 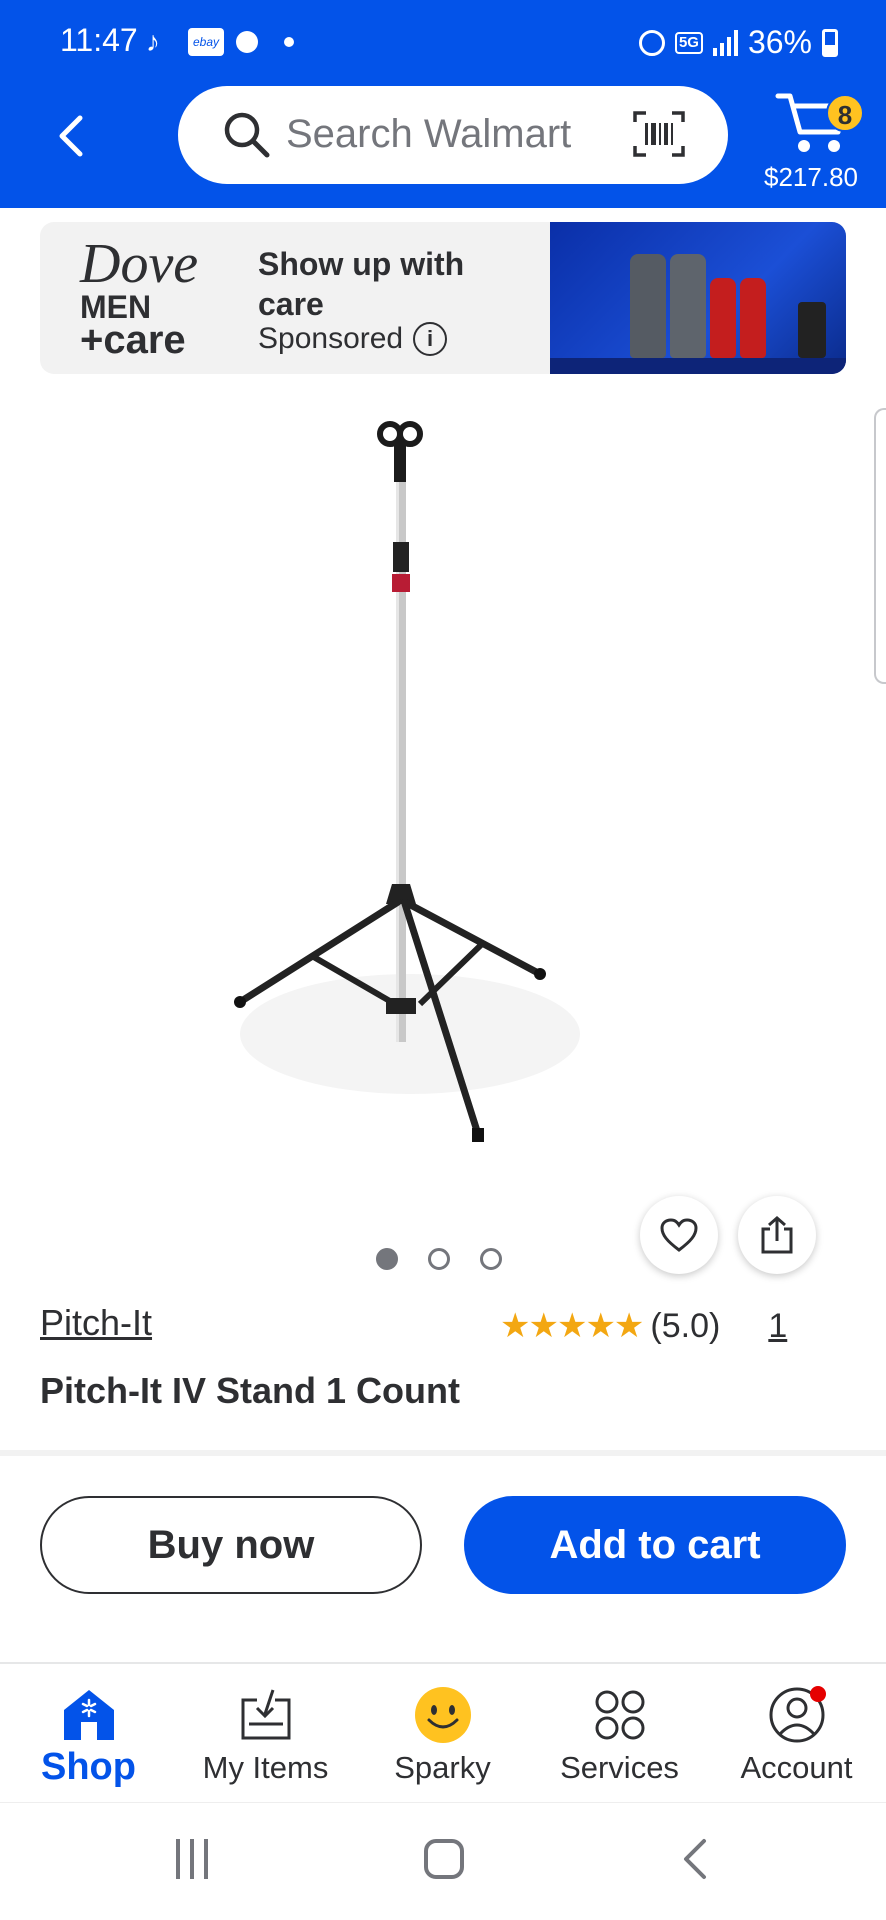 What do you see at coordinates (99, 40) in the screenshot?
I see `status-time: 11:47` at bounding box center [99, 40].